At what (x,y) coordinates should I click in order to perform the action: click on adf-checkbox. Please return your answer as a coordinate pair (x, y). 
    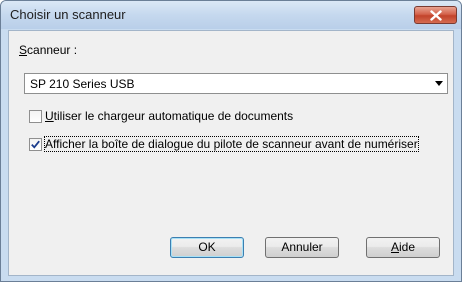
    Looking at the image, I should click on (35, 116).